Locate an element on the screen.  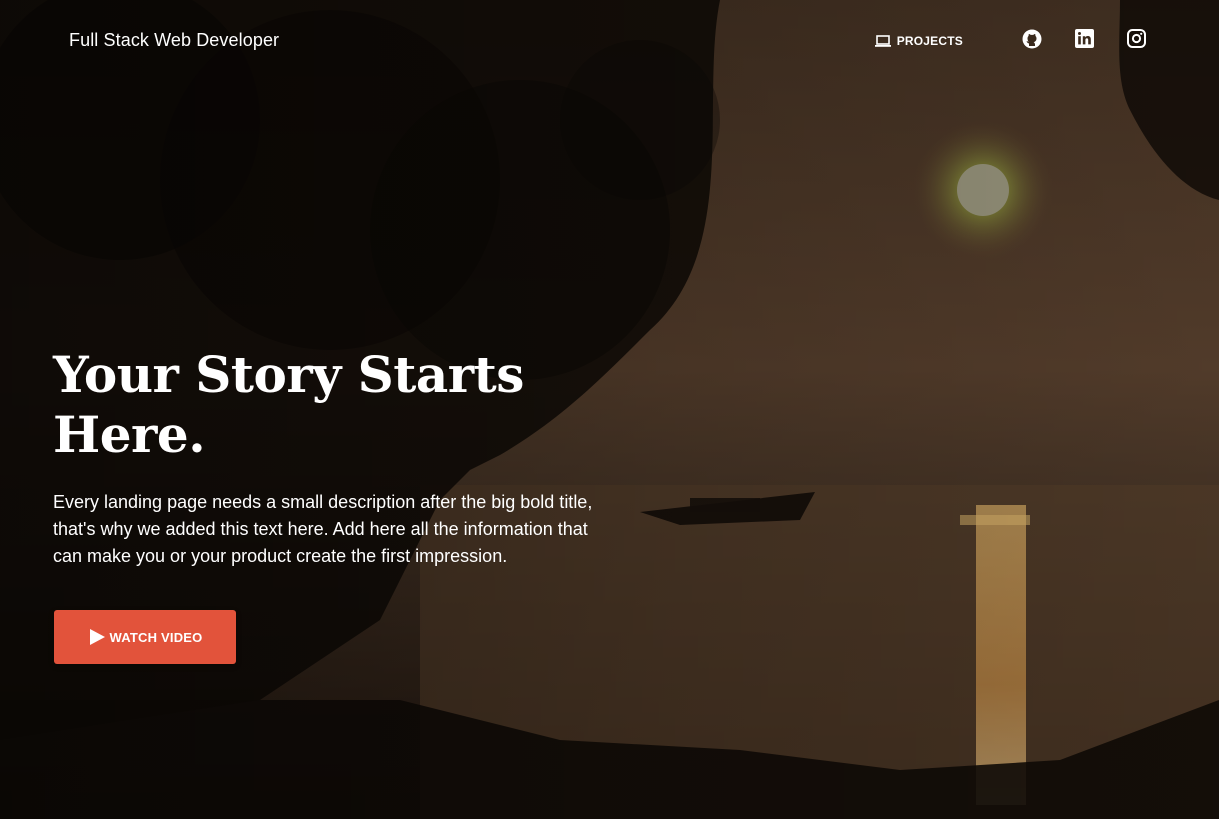
watch-video-button: WATCH VIDEO is located at coordinates (145, 637).